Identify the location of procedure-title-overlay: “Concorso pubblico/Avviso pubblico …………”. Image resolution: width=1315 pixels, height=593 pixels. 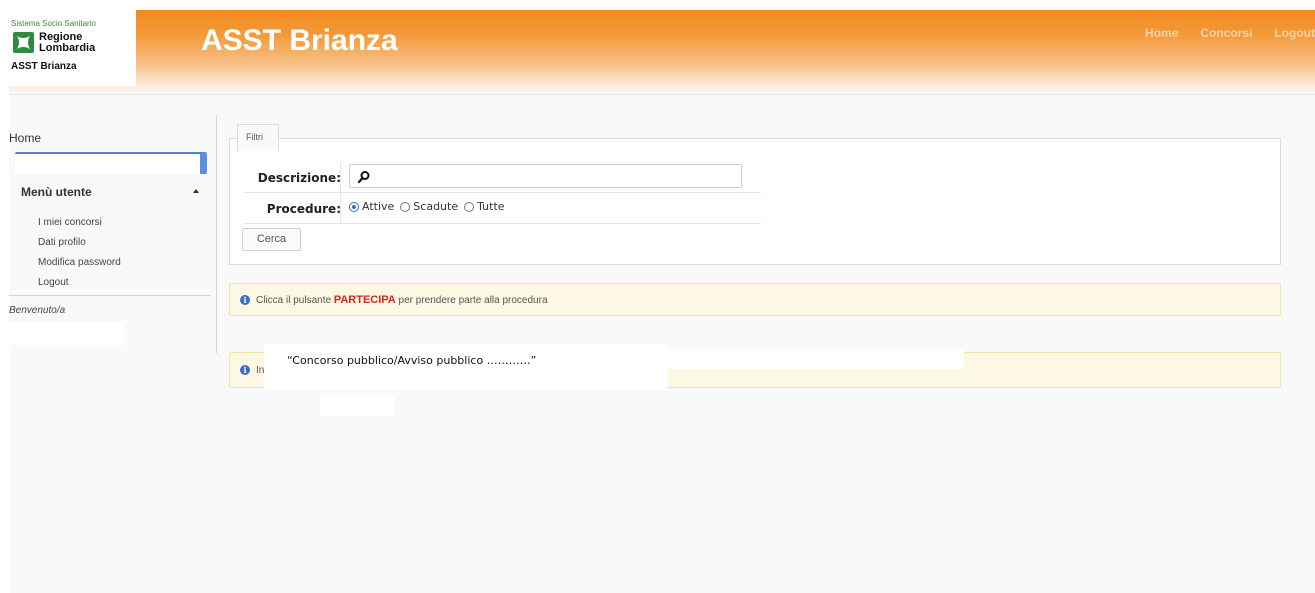
(466, 367).